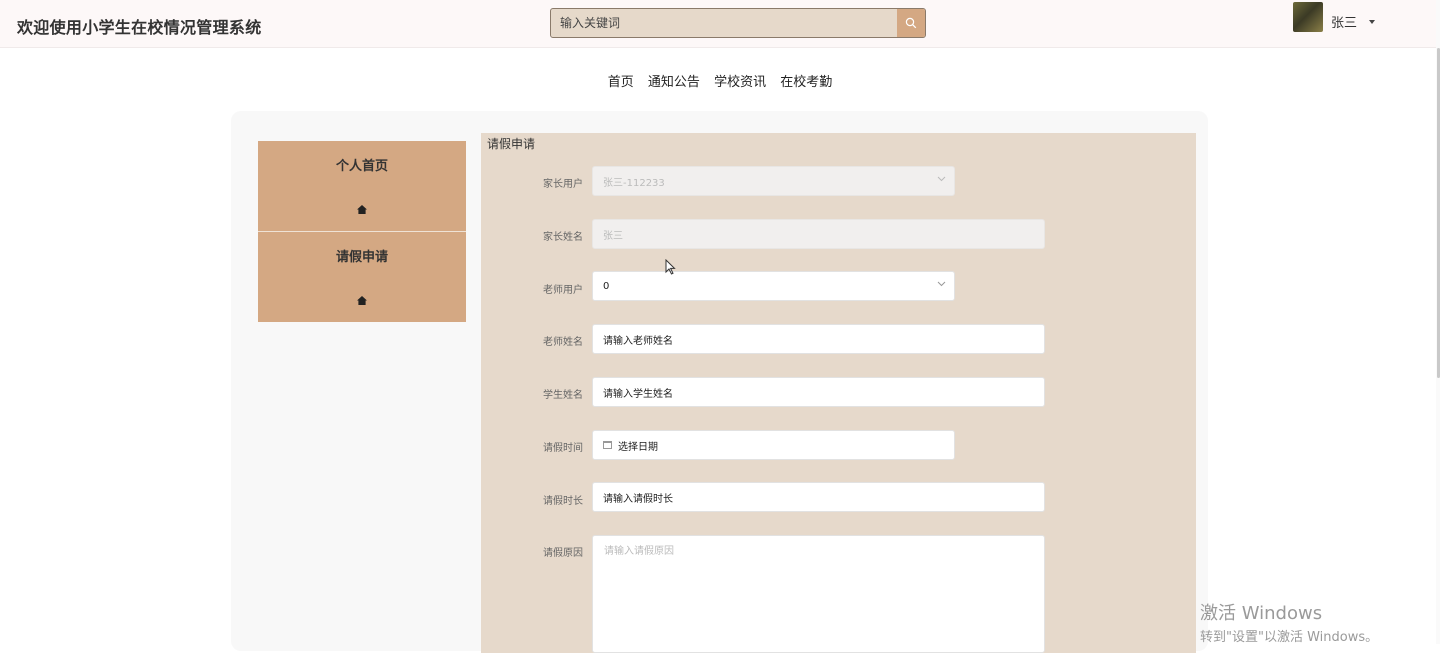 This screenshot has height=653, width=1440. I want to click on avatar, so click(1308, 17).